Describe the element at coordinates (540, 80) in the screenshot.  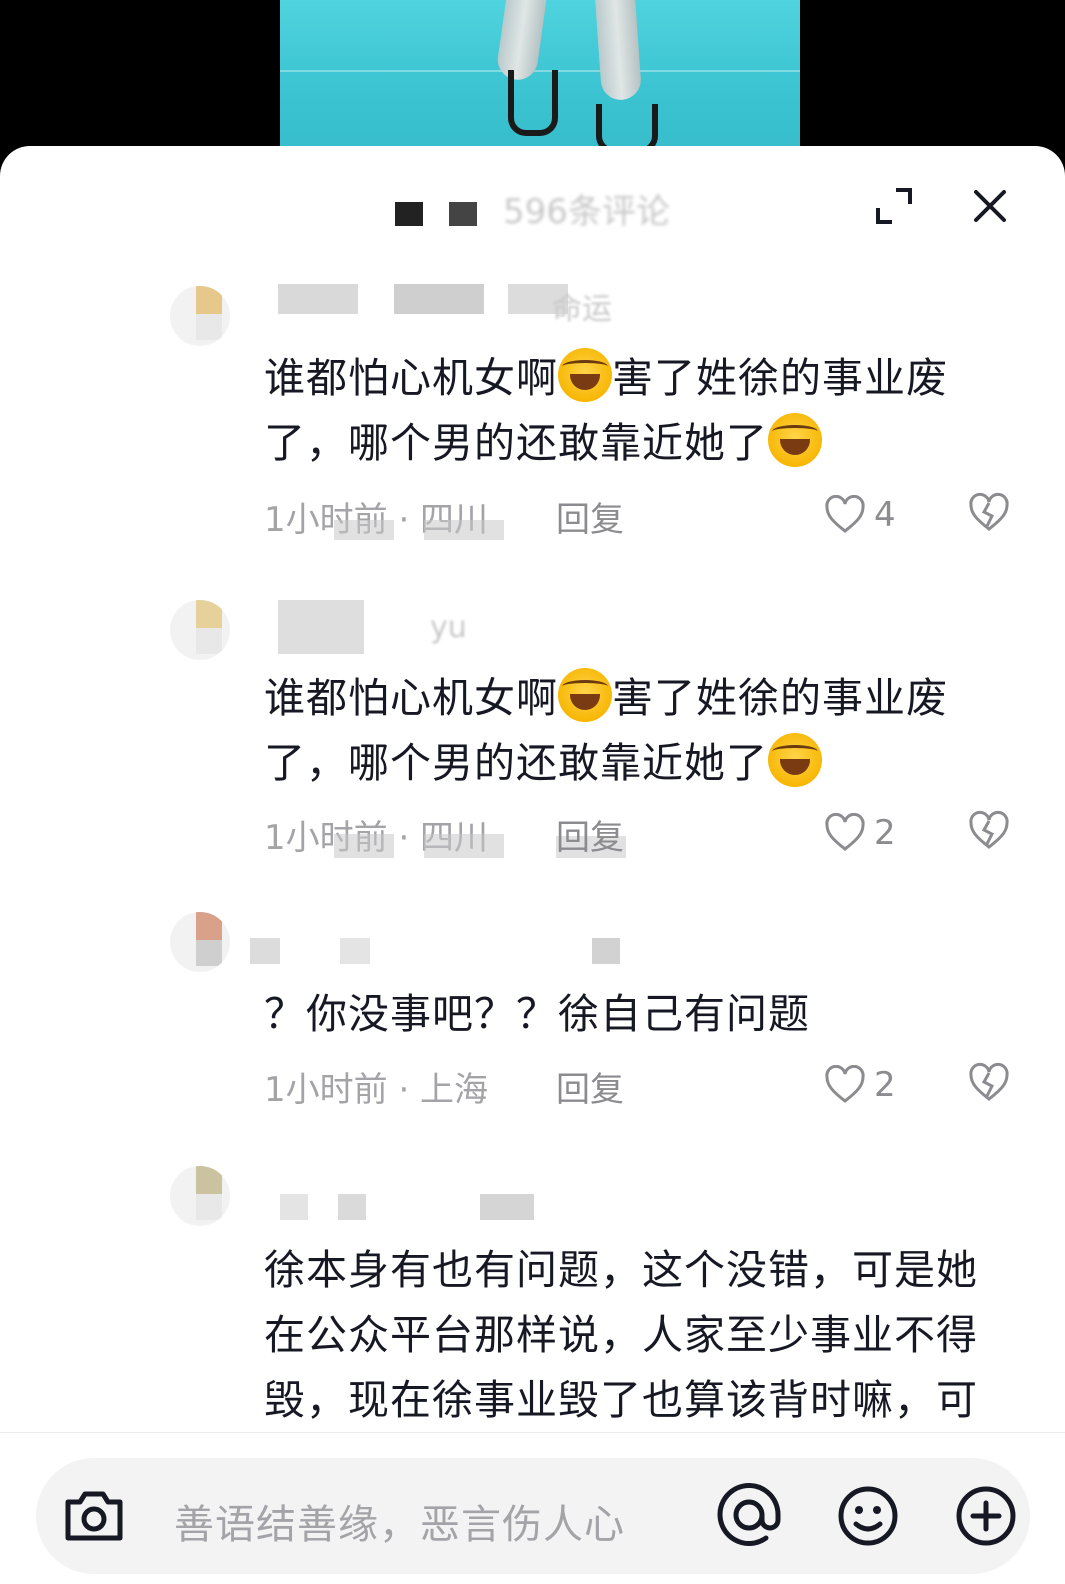
I see `video-preview` at that location.